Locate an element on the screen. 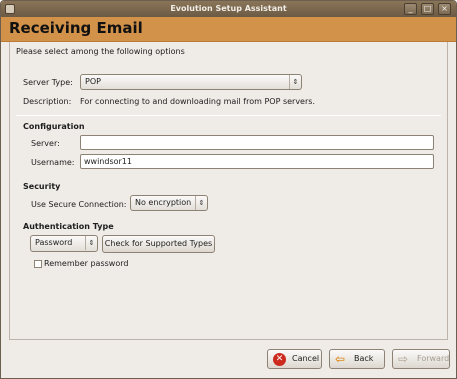  close-button: × is located at coordinates (444, 9).